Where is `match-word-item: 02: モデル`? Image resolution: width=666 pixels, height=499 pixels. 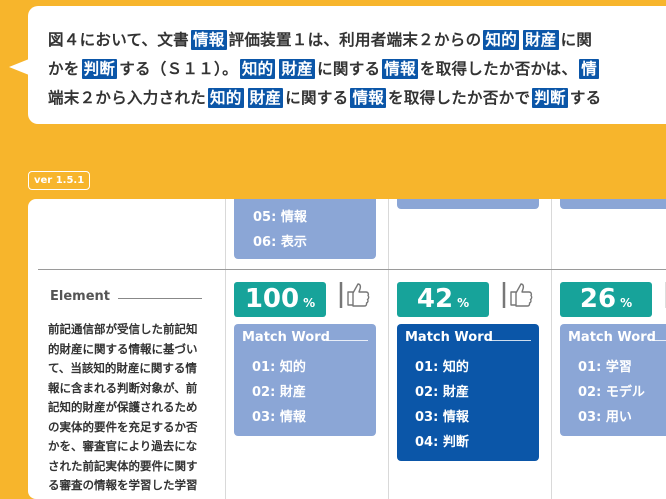
match-word-item: 02: モデル is located at coordinates (611, 392).